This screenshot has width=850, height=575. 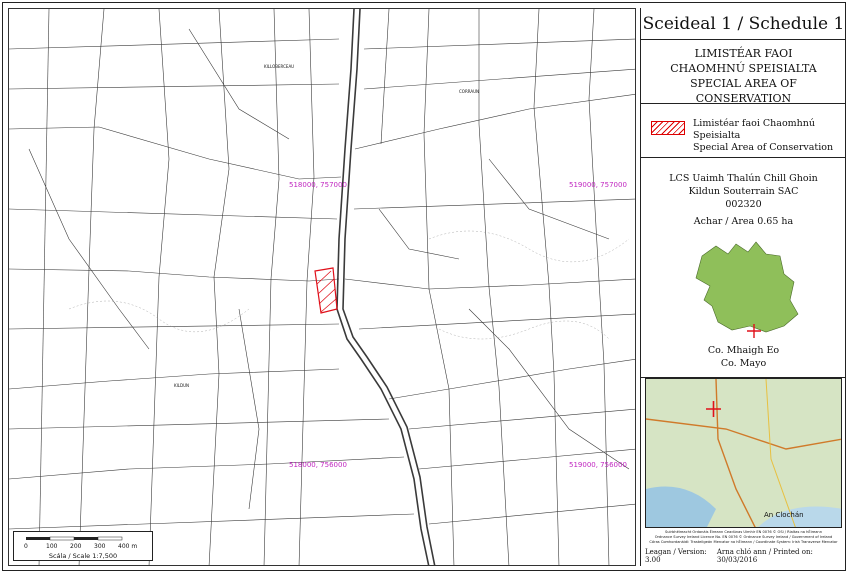 What do you see at coordinates (743, 91) in the screenshot?
I see `designation-line: SPECIAL AREA OF CONSERVATION` at bounding box center [743, 91].